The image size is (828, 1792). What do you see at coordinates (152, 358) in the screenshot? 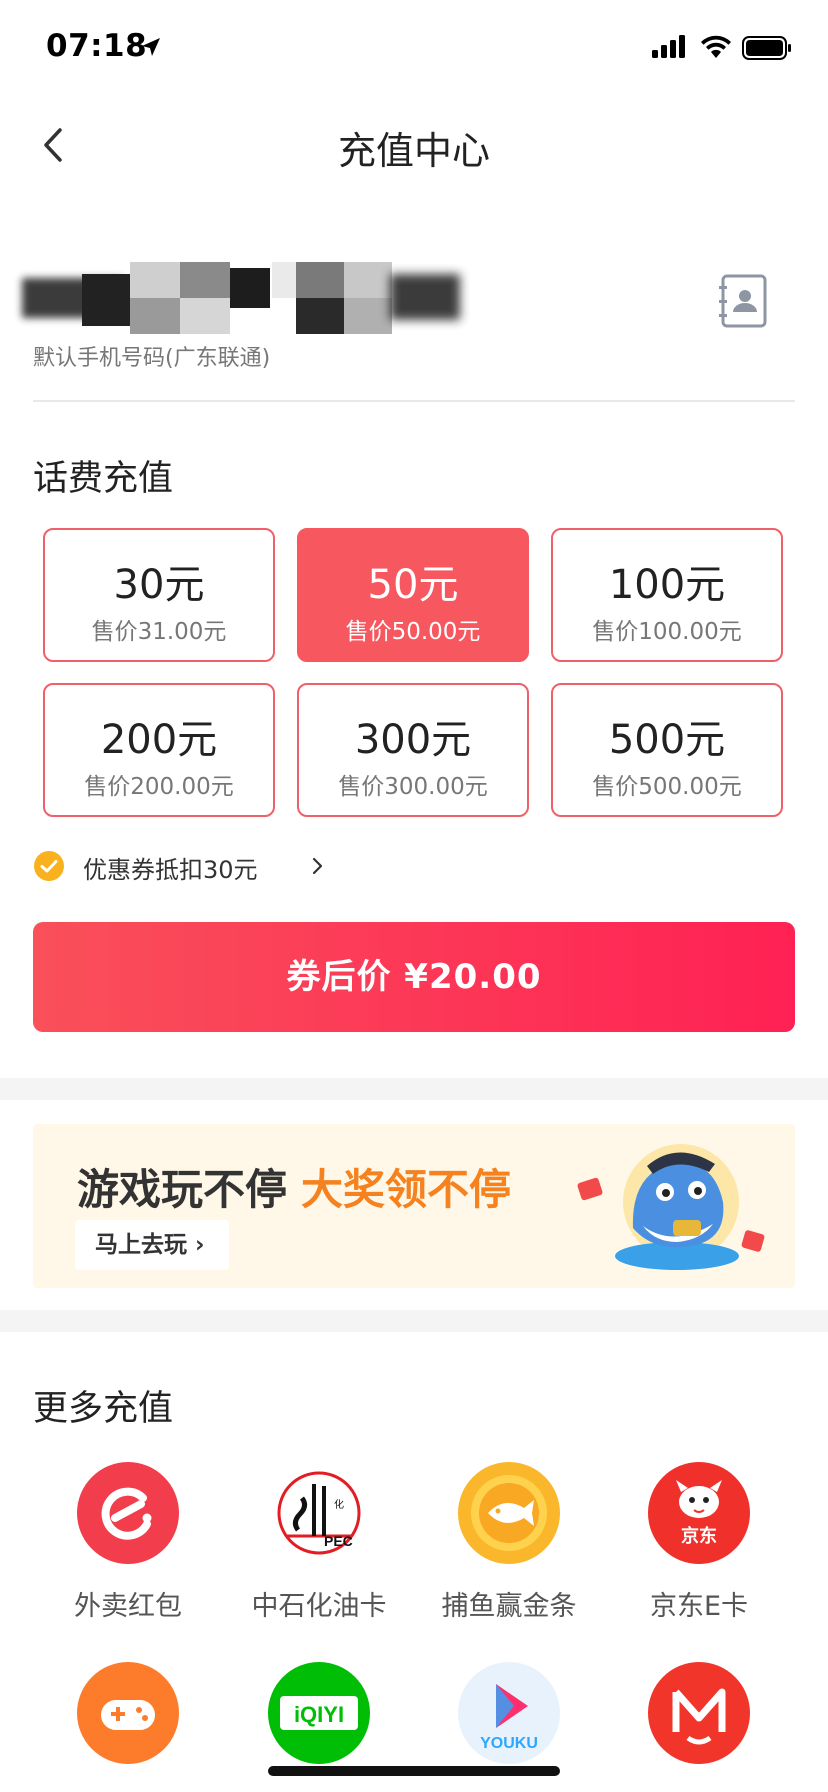
I see `phone-caption: 默认手机号码(广东联通)` at bounding box center [152, 358].